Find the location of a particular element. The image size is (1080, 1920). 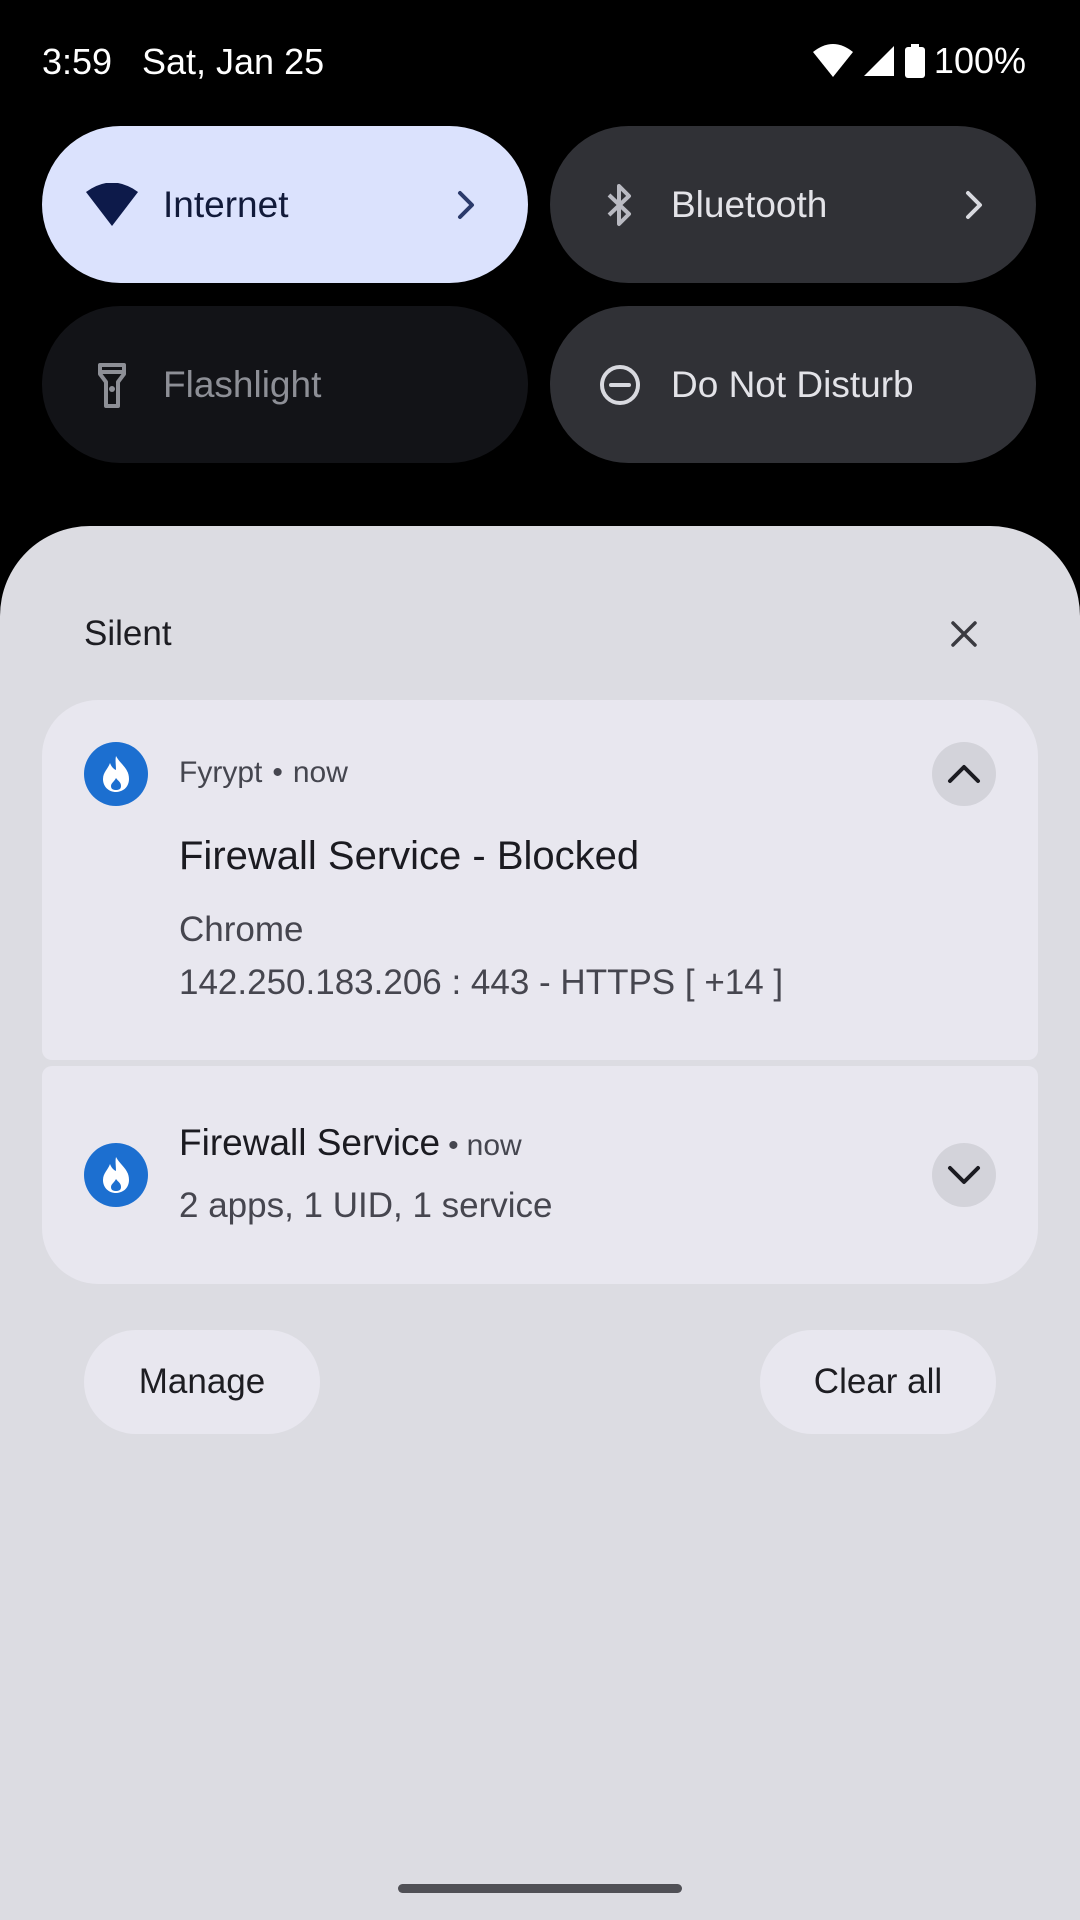

expand-button is located at coordinates (964, 1175).